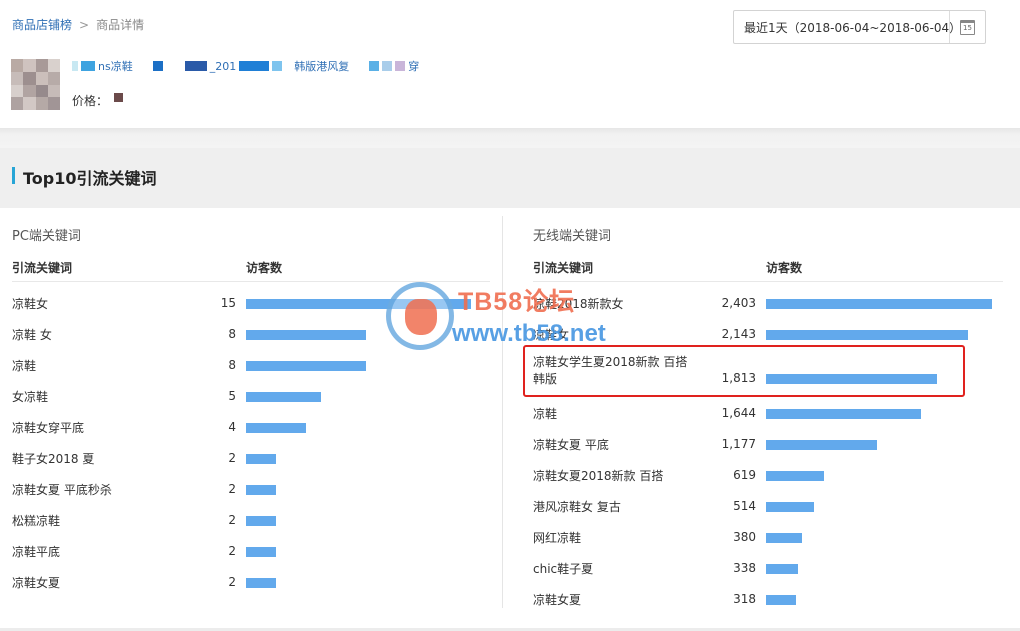  What do you see at coordinates (510, 138) in the screenshot?
I see `section-gap` at bounding box center [510, 138].